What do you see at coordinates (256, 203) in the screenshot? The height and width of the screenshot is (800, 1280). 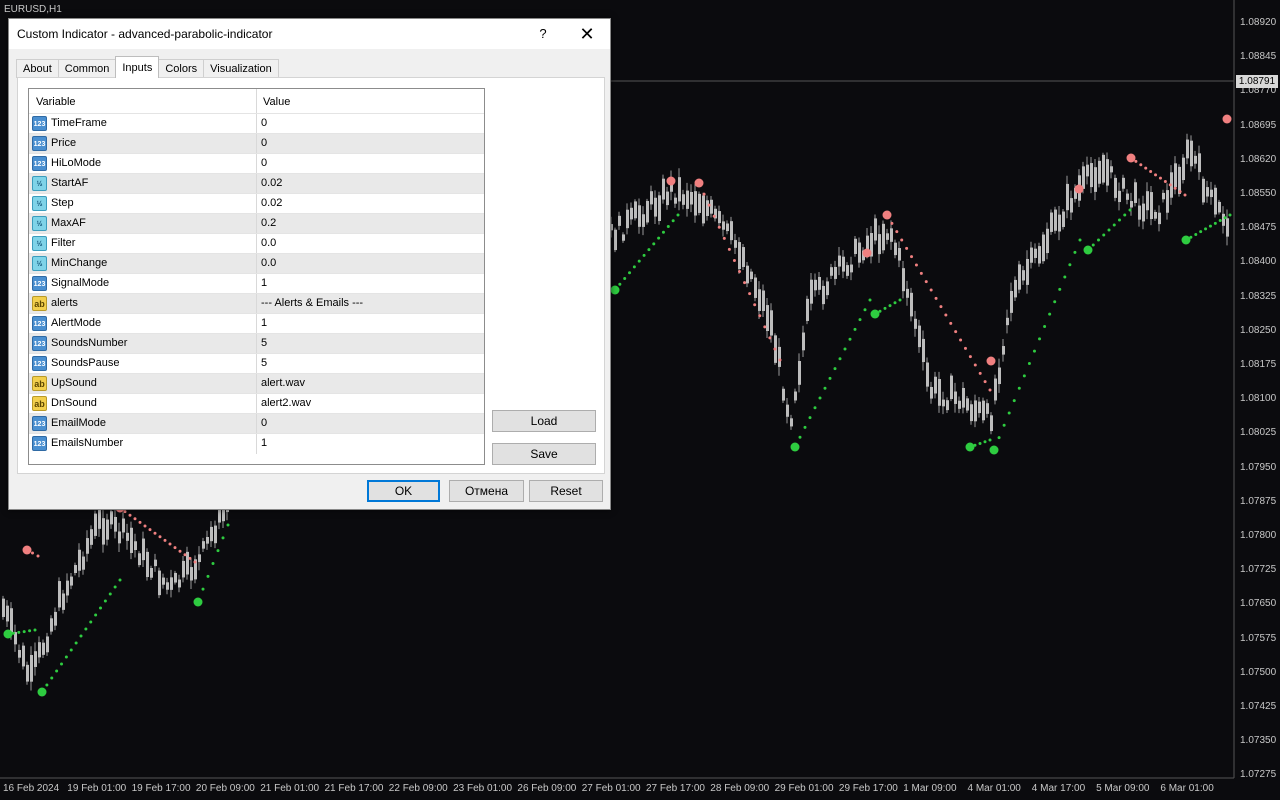 I see `input-row-step: ½ Step 0.02` at bounding box center [256, 203].